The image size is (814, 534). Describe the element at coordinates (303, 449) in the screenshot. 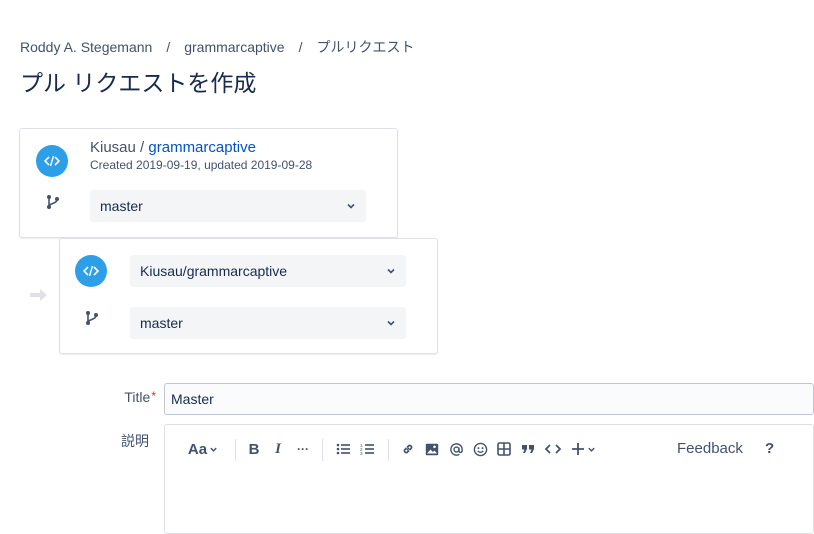

I see `more-formatting-button: ···` at that location.